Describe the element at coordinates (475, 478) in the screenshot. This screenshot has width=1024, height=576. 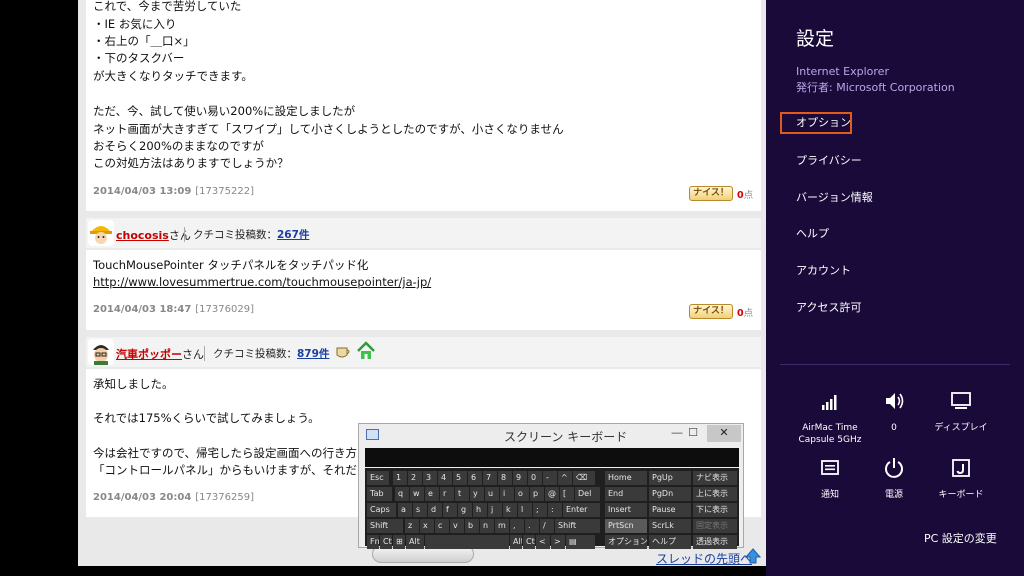
I see `osk-key: 6` at that location.